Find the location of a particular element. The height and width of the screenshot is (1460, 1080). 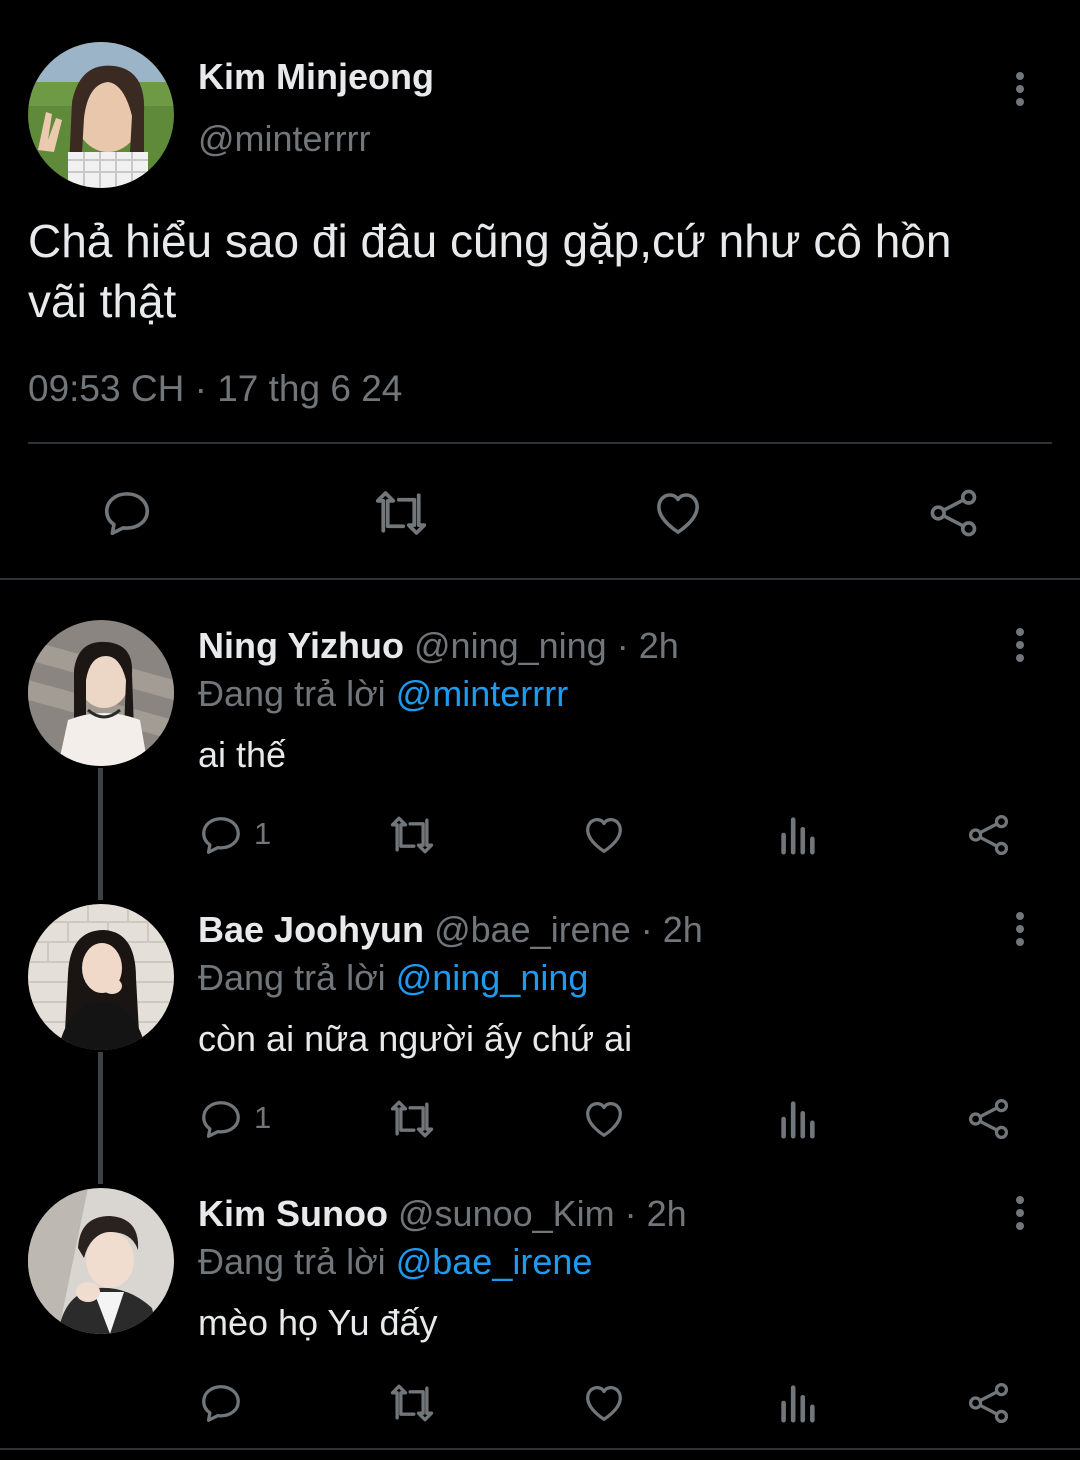

reply-text: mèo họ Yu đấy is located at coordinates (318, 1322).